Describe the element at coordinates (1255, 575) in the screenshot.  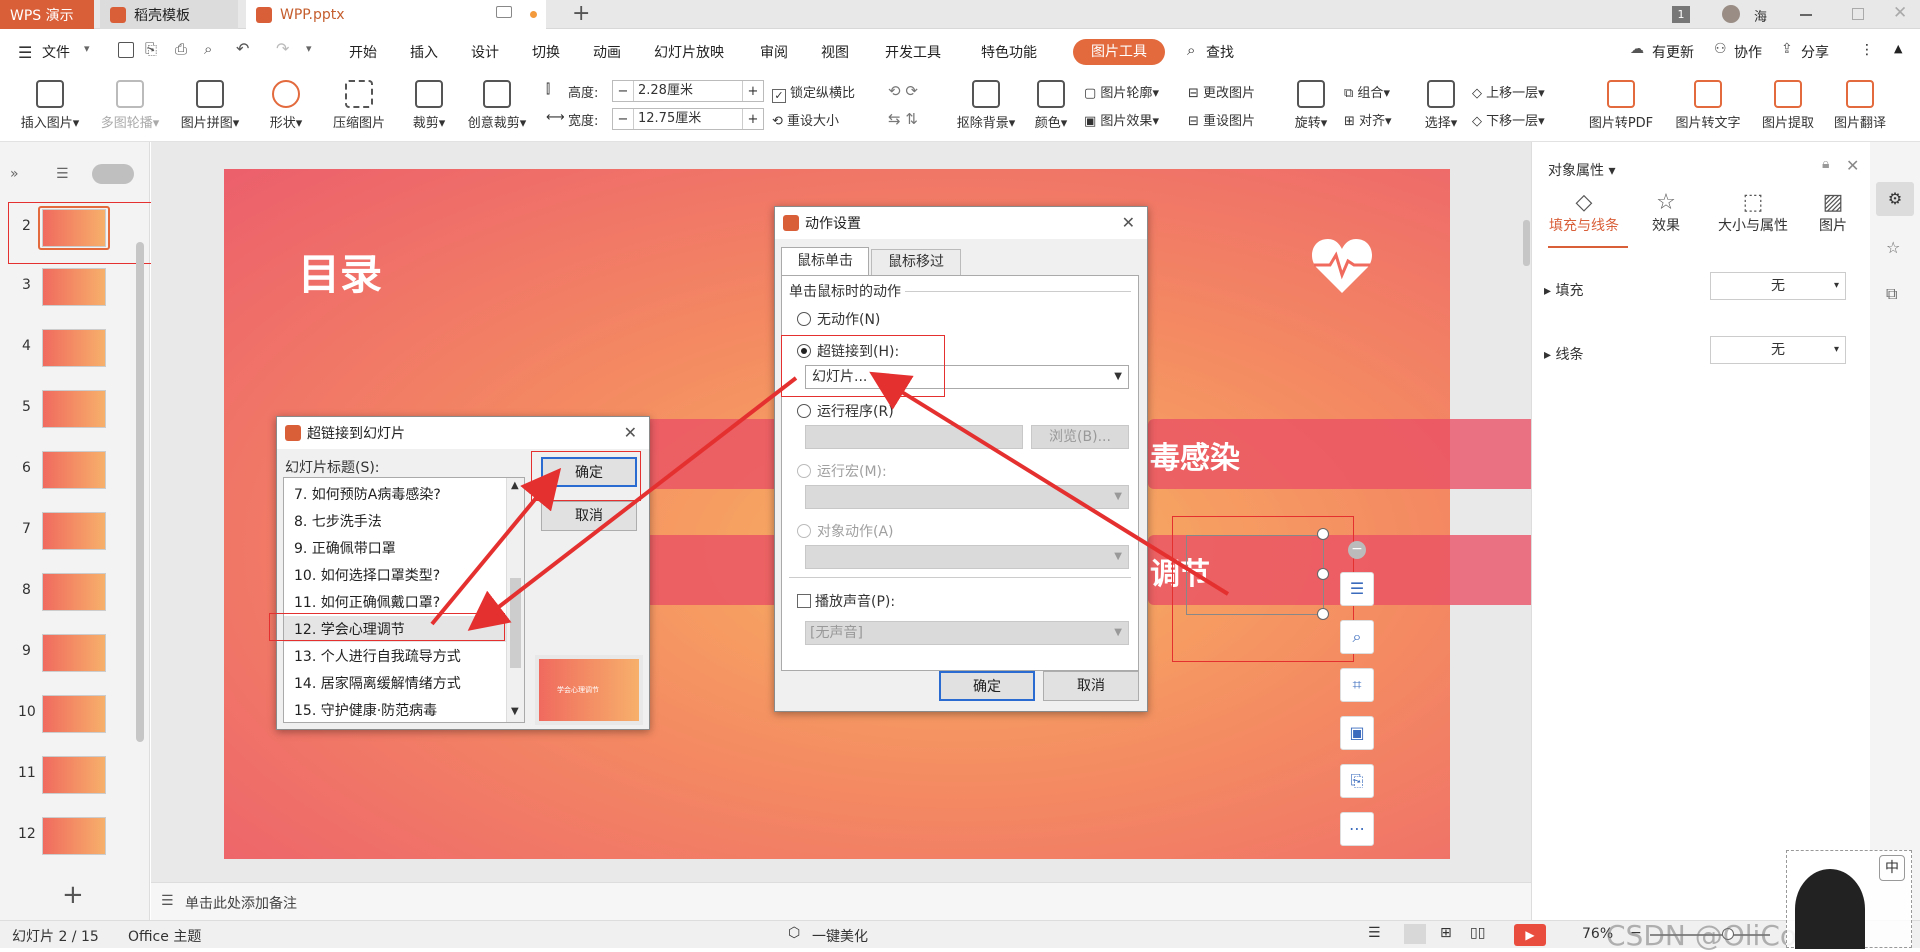
I see `selection-frame` at that location.